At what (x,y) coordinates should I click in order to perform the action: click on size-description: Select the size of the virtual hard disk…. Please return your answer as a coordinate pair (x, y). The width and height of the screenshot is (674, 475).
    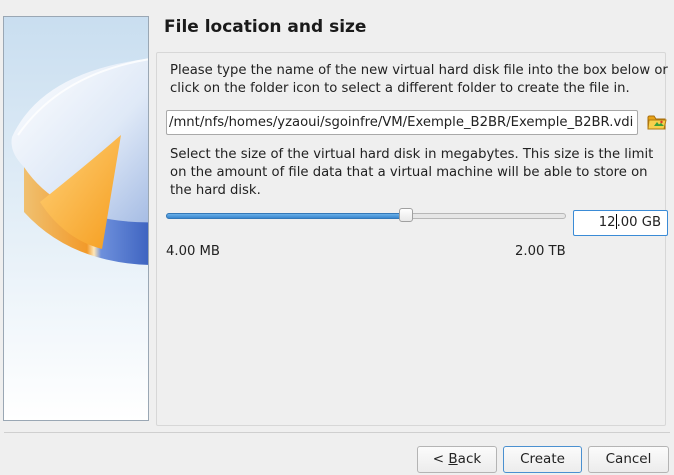
    Looking at the image, I should click on (412, 172).